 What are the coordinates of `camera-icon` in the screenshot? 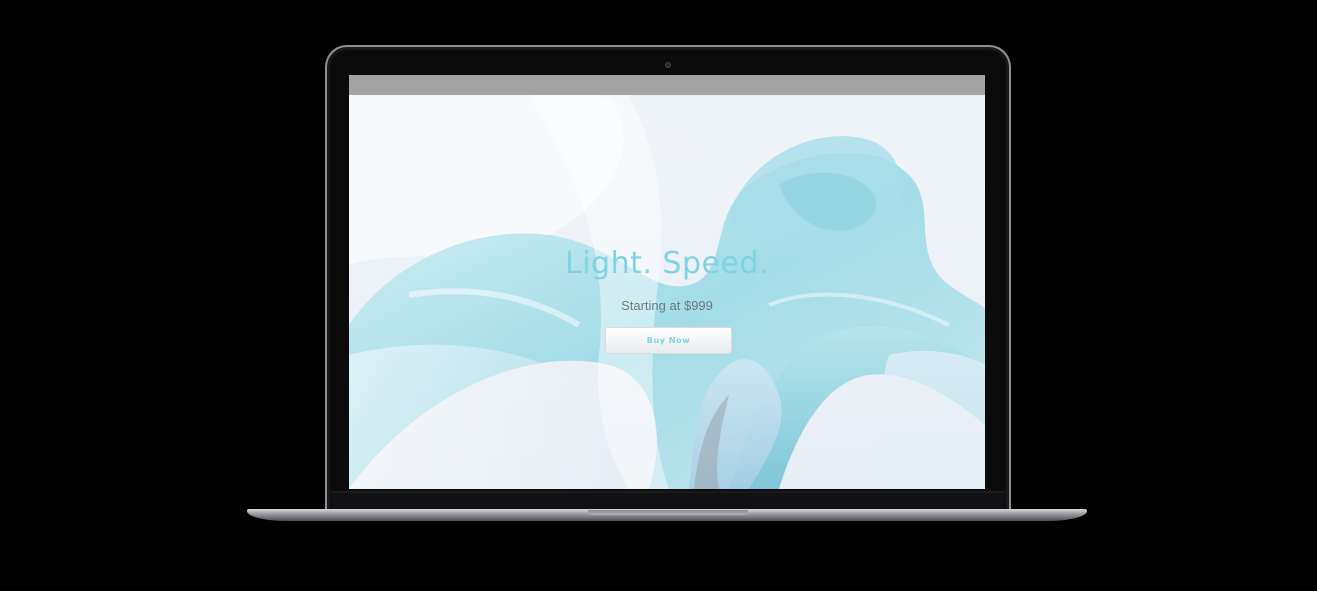 It's located at (668, 65).